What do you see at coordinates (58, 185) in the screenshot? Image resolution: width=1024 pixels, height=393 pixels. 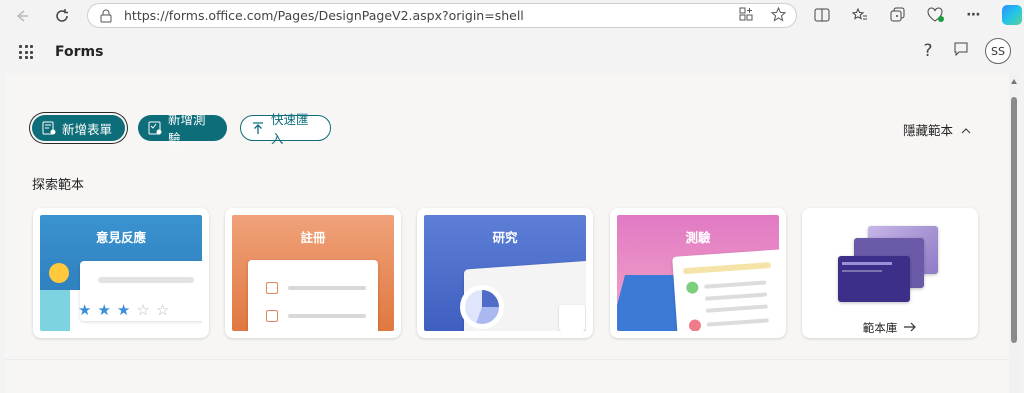 I see `section-title: 探索範本` at bounding box center [58, 185].